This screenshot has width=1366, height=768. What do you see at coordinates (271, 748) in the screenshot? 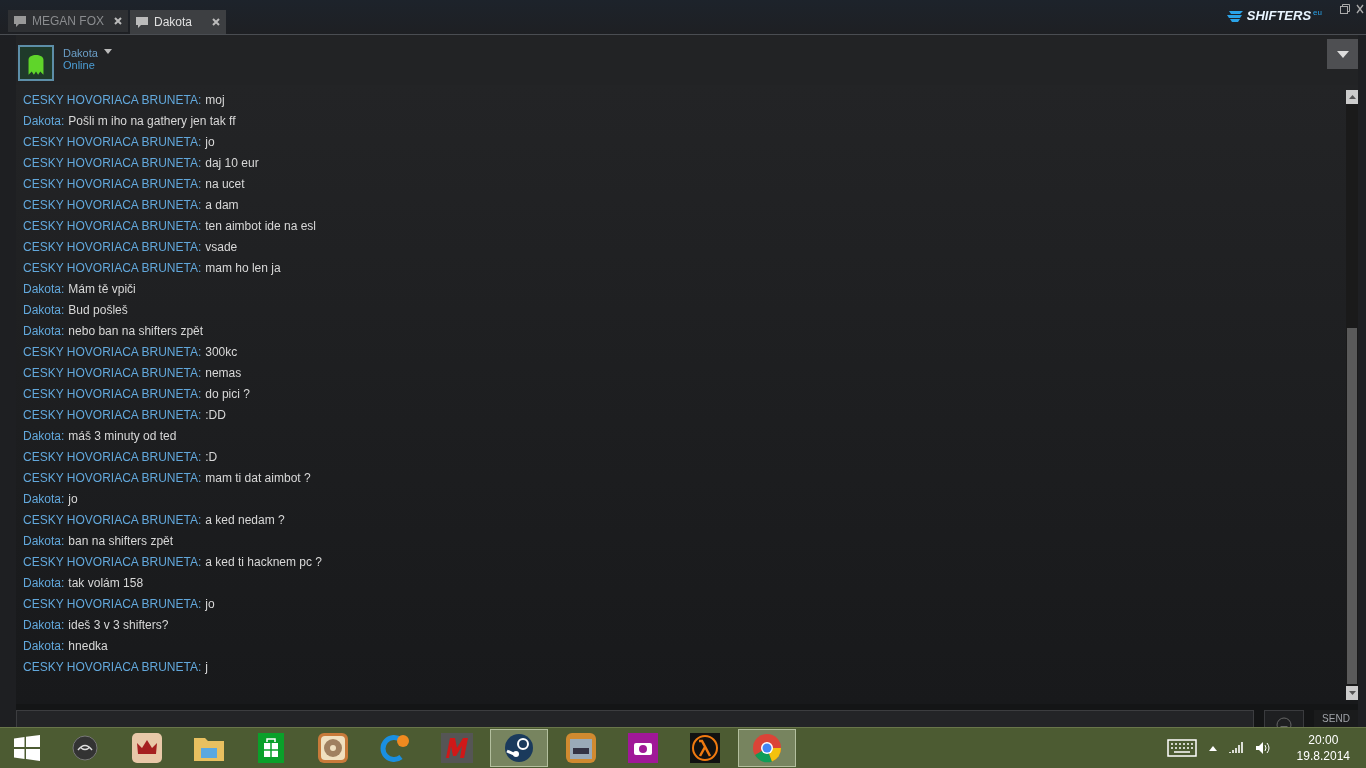
I see `store-icon` at bounding box center [271, 748].